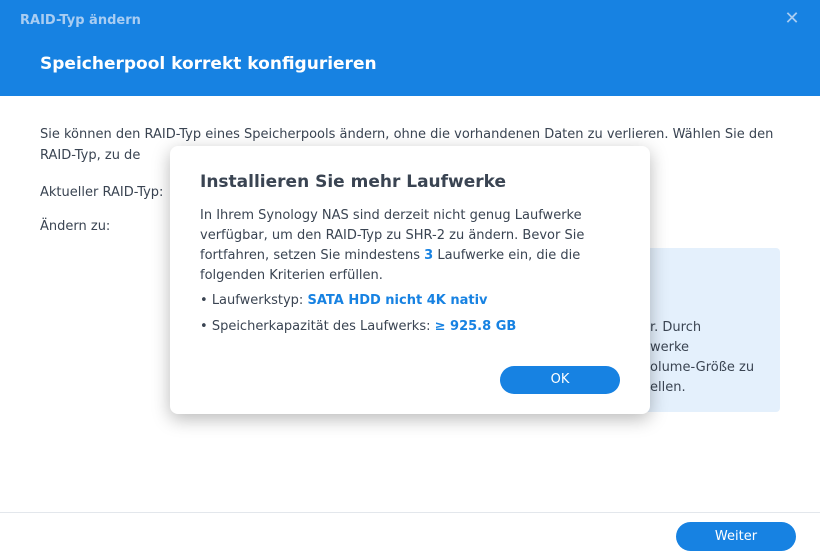 The height and width of the screenshot is (560, 820). I want to click on criteria-drive-type: • Laufwerkstyp: SATA HDD nicht 4K nativ, so click(344, 300).